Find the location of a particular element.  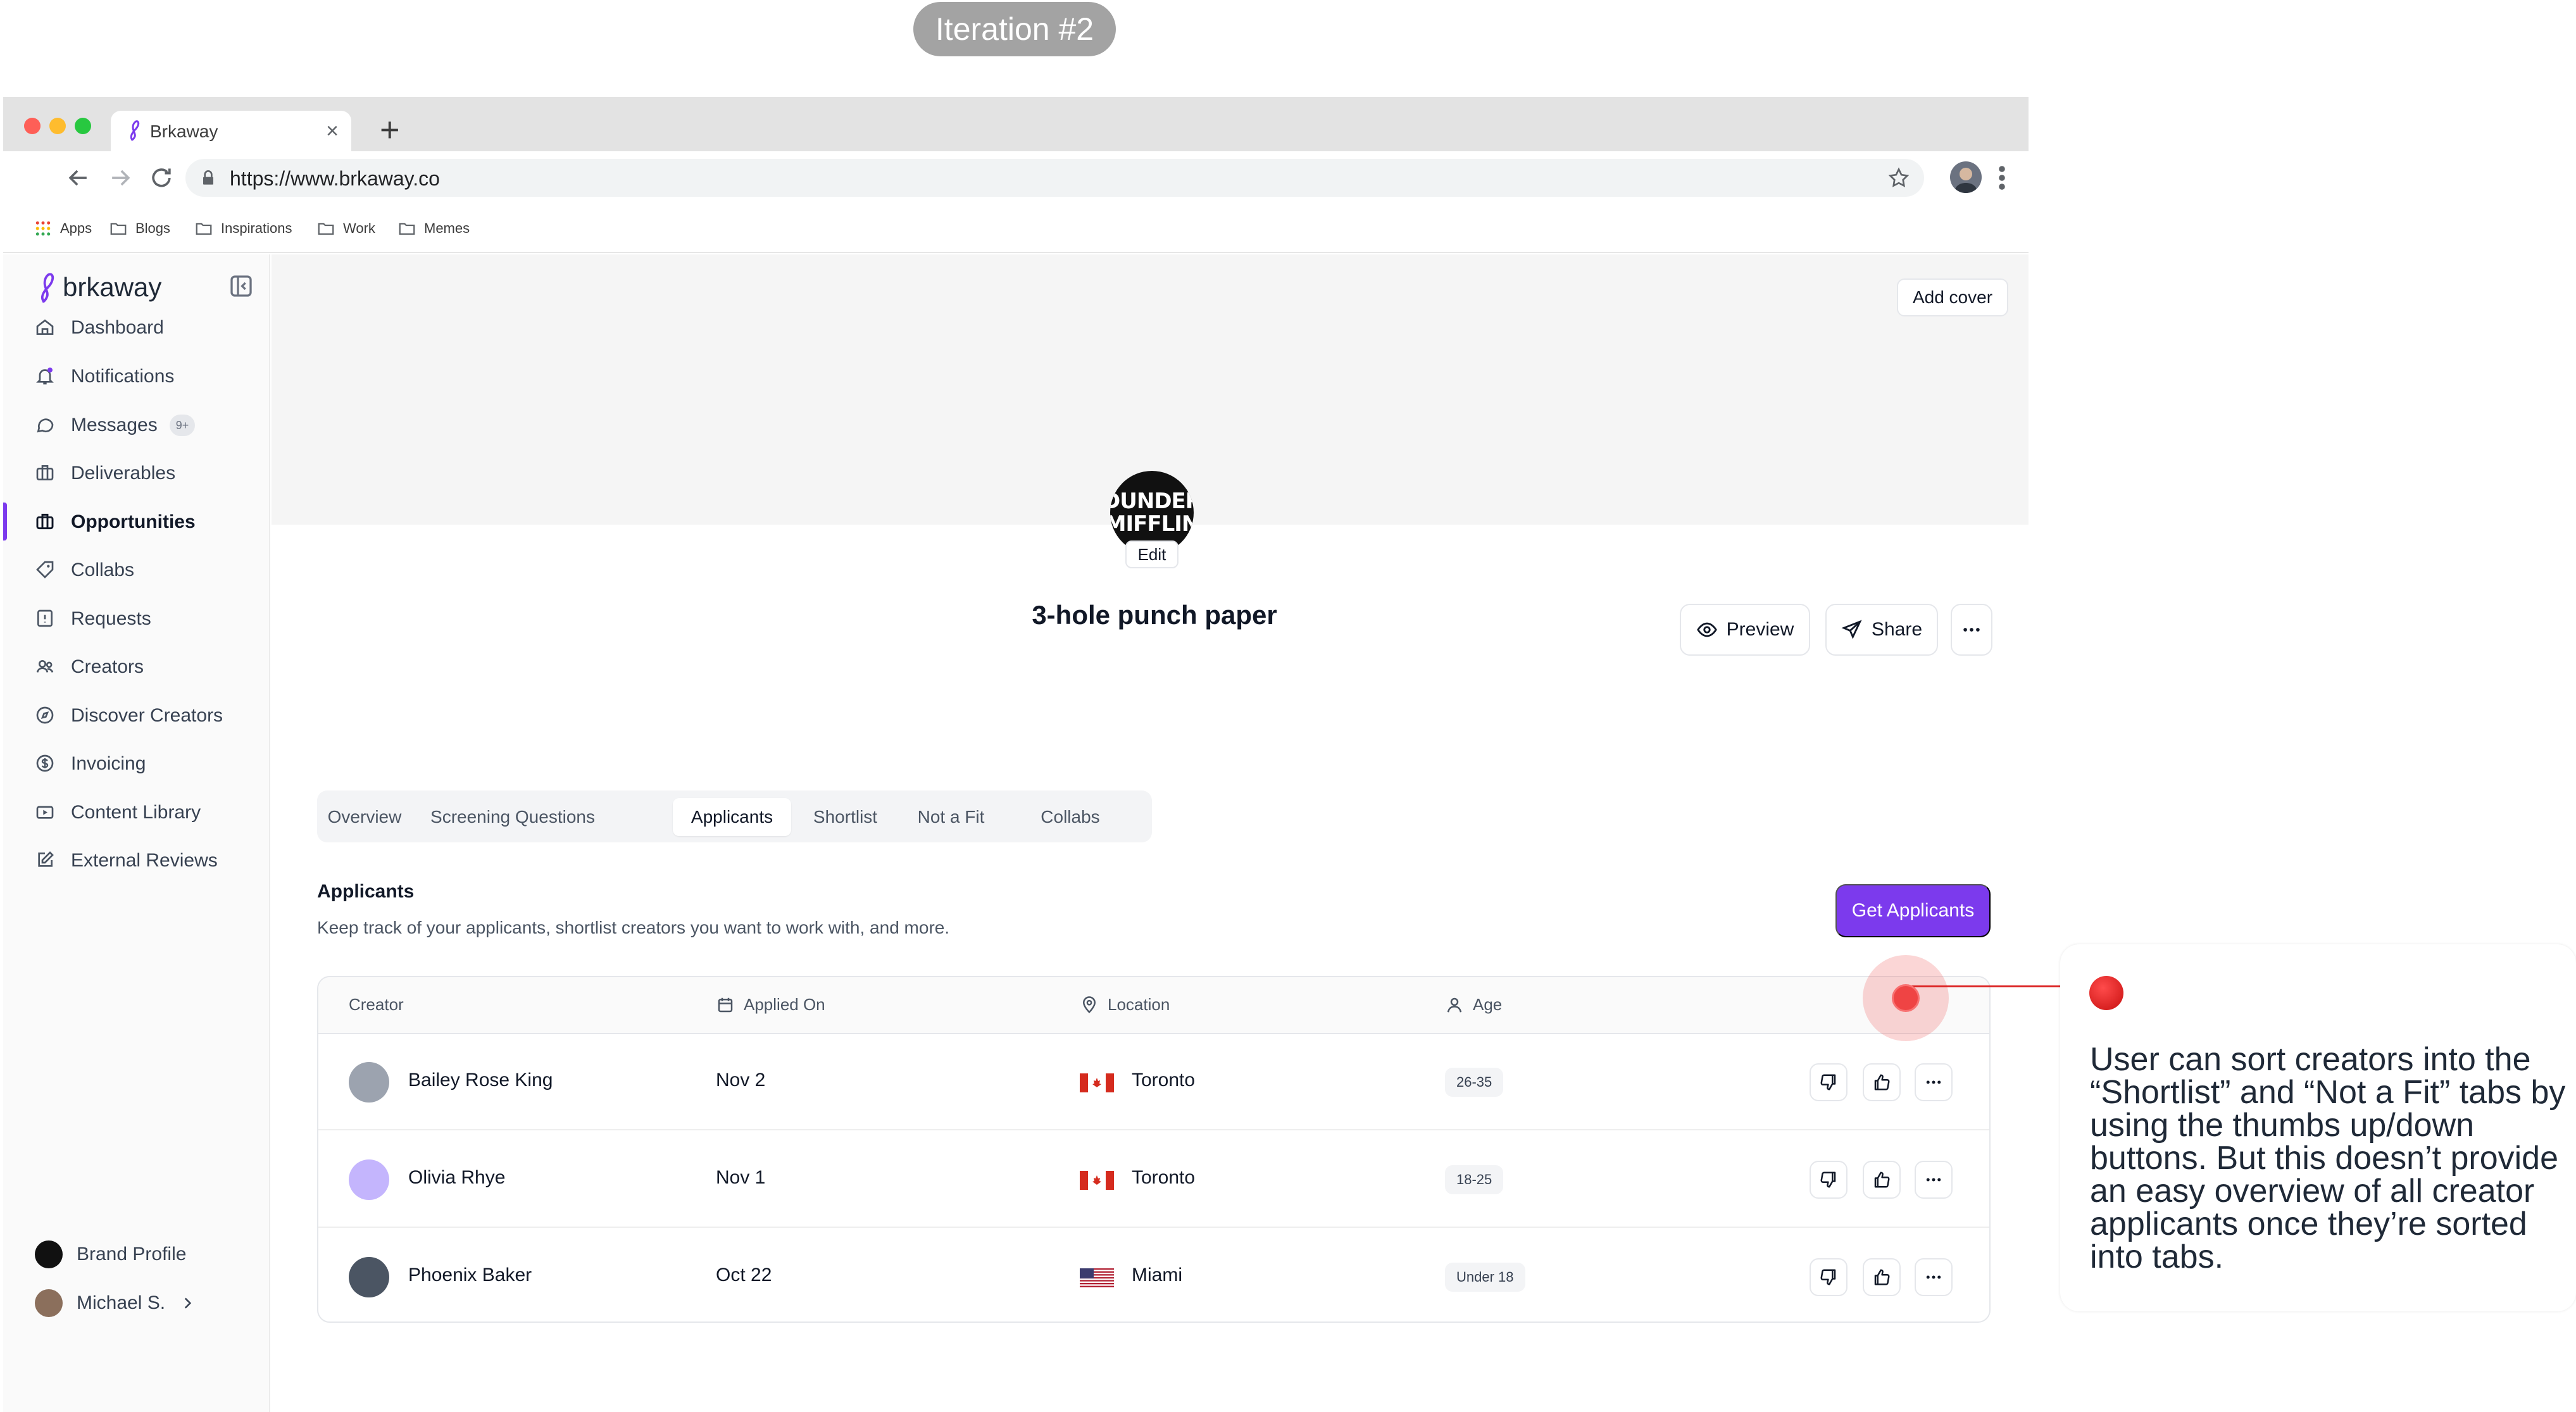

sidebar-item-label: Discover Creators is located at coordinates (147, 715).